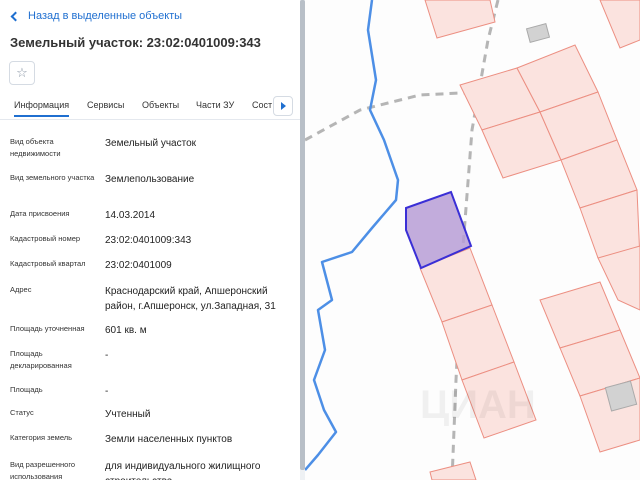 The height and width of the screenshot is (480, 640). I want to click on tab-objects: Объекты, so click(160, 105).